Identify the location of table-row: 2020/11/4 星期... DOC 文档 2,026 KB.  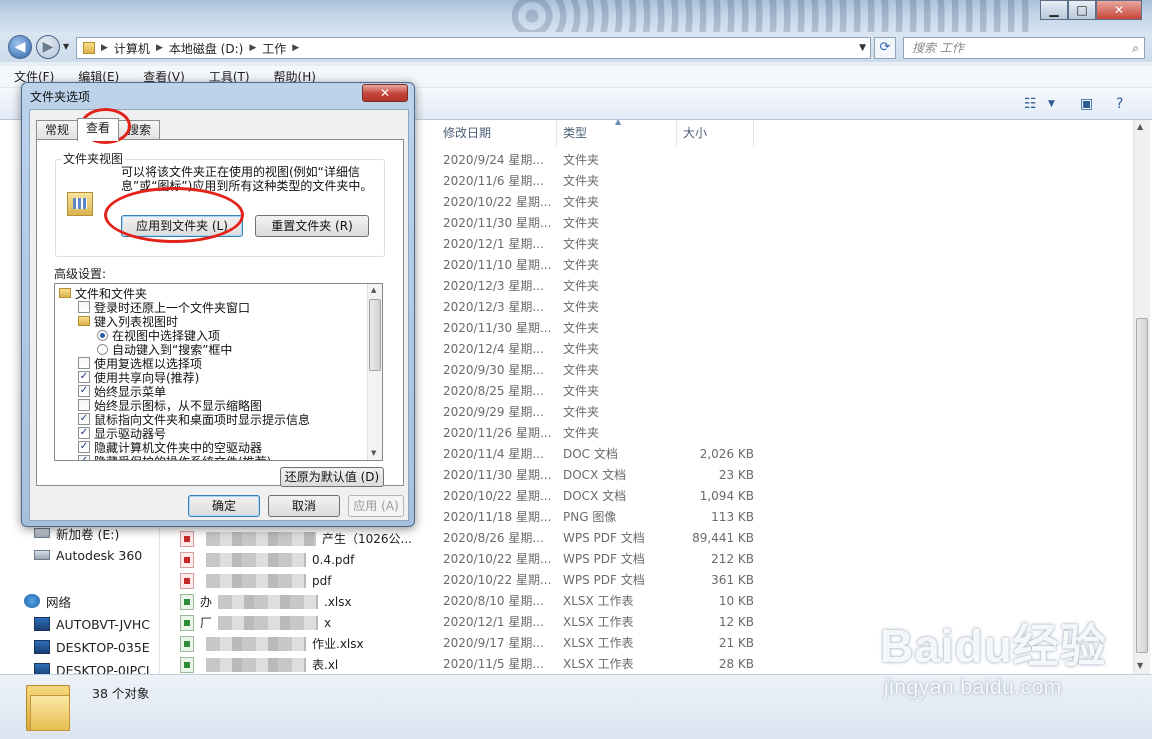
(787, 454).